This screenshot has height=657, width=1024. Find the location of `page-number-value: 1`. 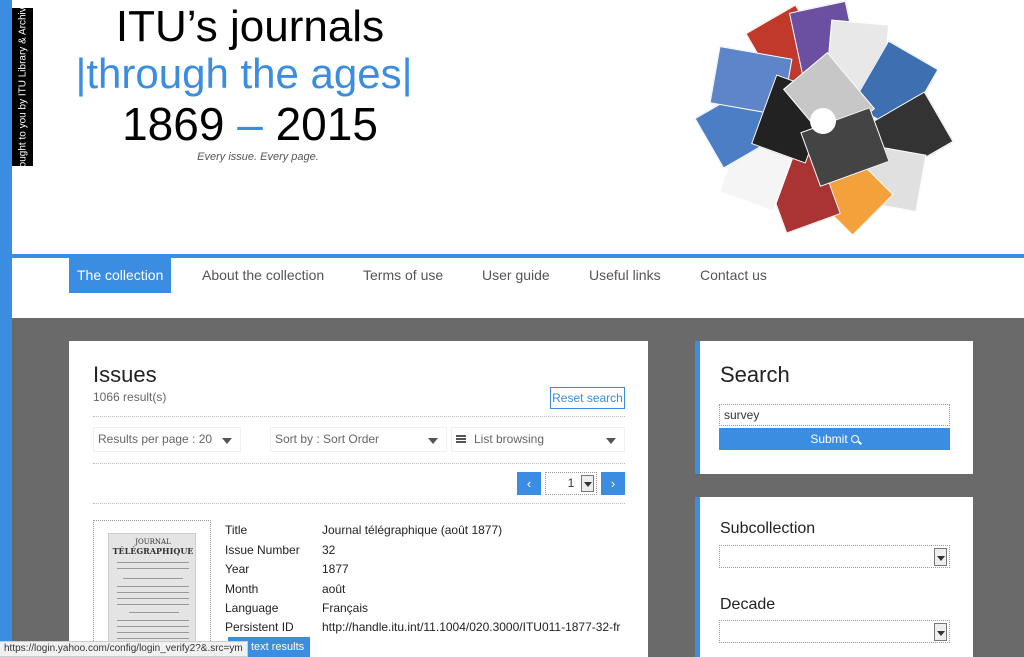

page-number-value: 1 is located at coordinates (571, 483).